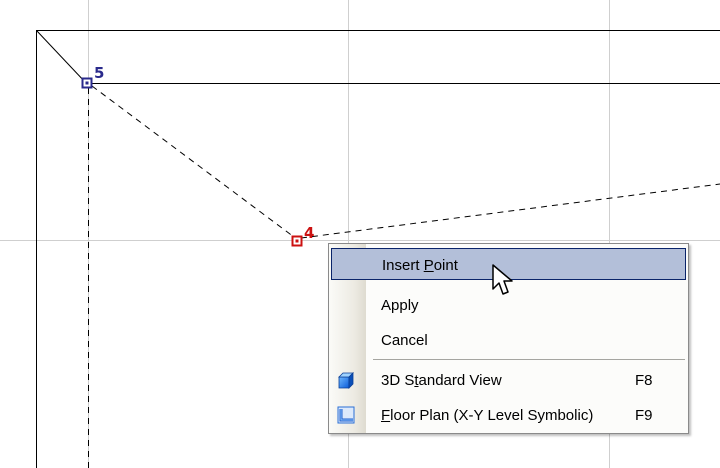 The image size is (720, 468). Describe the element at coordinates (508, 380) in the screenshot. I see `menu-item-3d-standard-view: 3D Standard View F8` at that location.